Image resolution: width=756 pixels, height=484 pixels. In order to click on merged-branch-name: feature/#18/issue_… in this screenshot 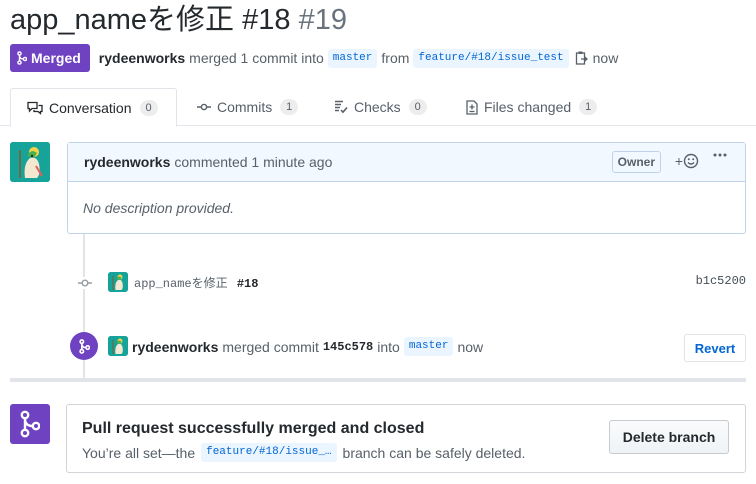, I will do `click(269, 452)`.